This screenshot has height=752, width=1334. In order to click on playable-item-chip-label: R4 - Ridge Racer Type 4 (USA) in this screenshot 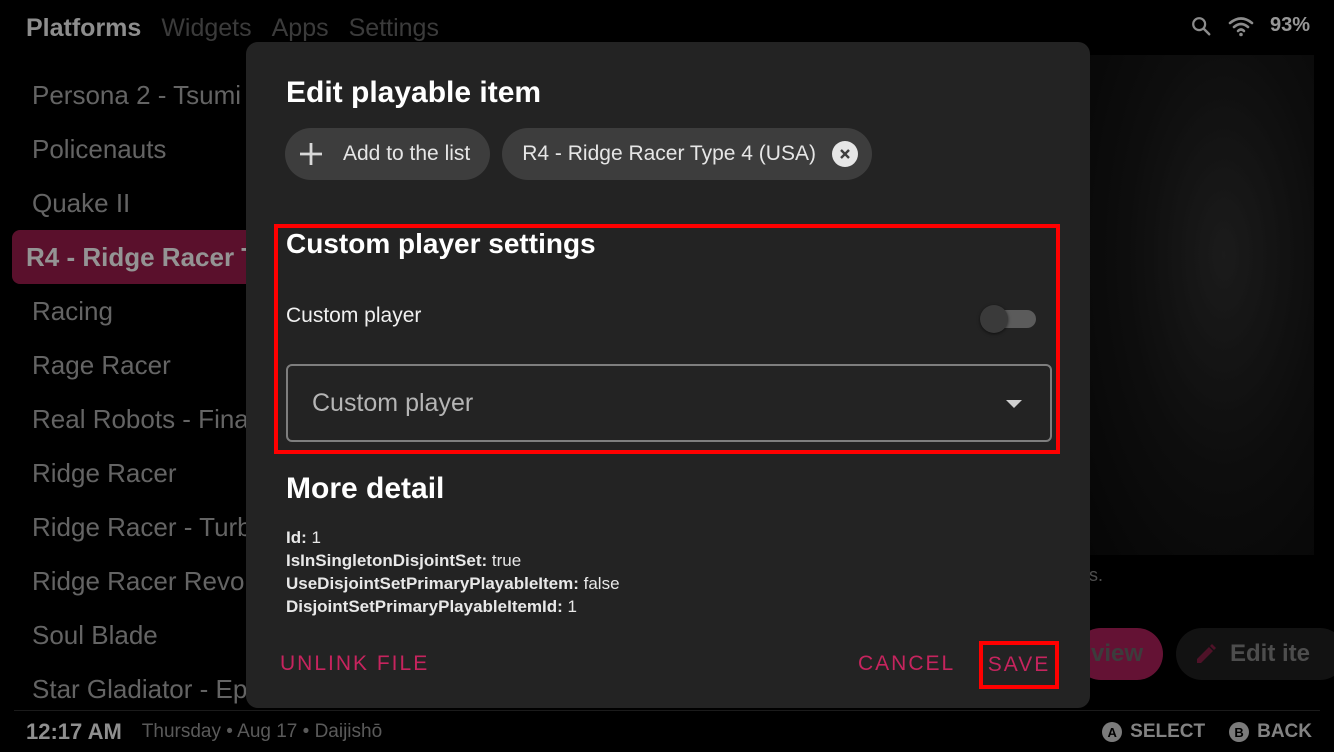, I will do `click(669, 153)`.